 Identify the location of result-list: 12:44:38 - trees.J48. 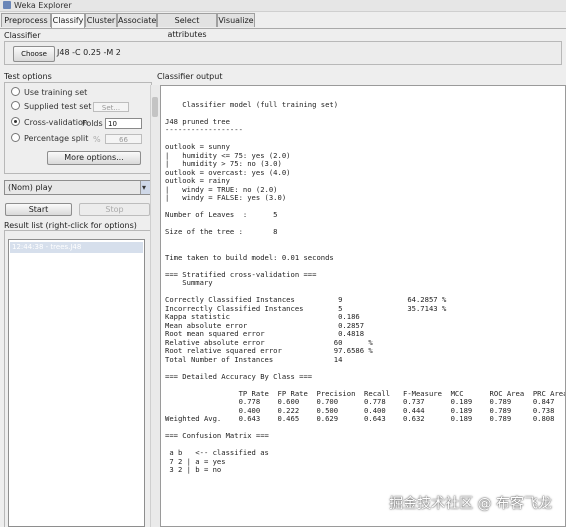
(76, 383).